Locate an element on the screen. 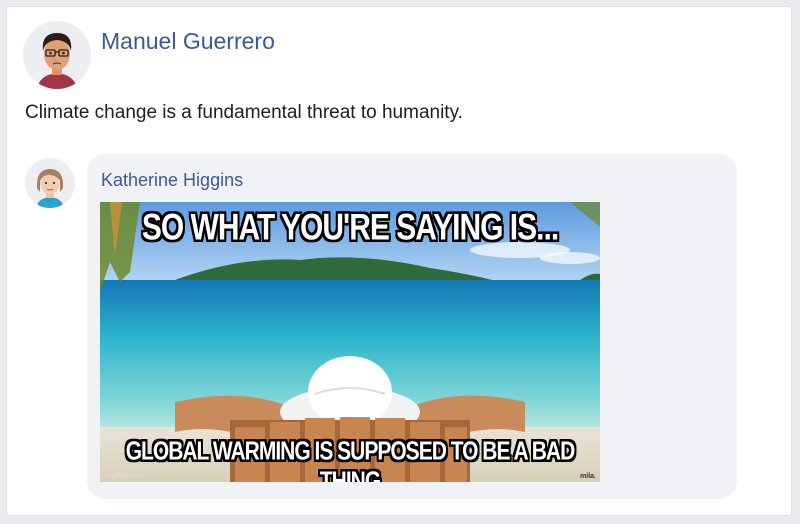  man-avatar-icon is located at coordinates (57, 55).